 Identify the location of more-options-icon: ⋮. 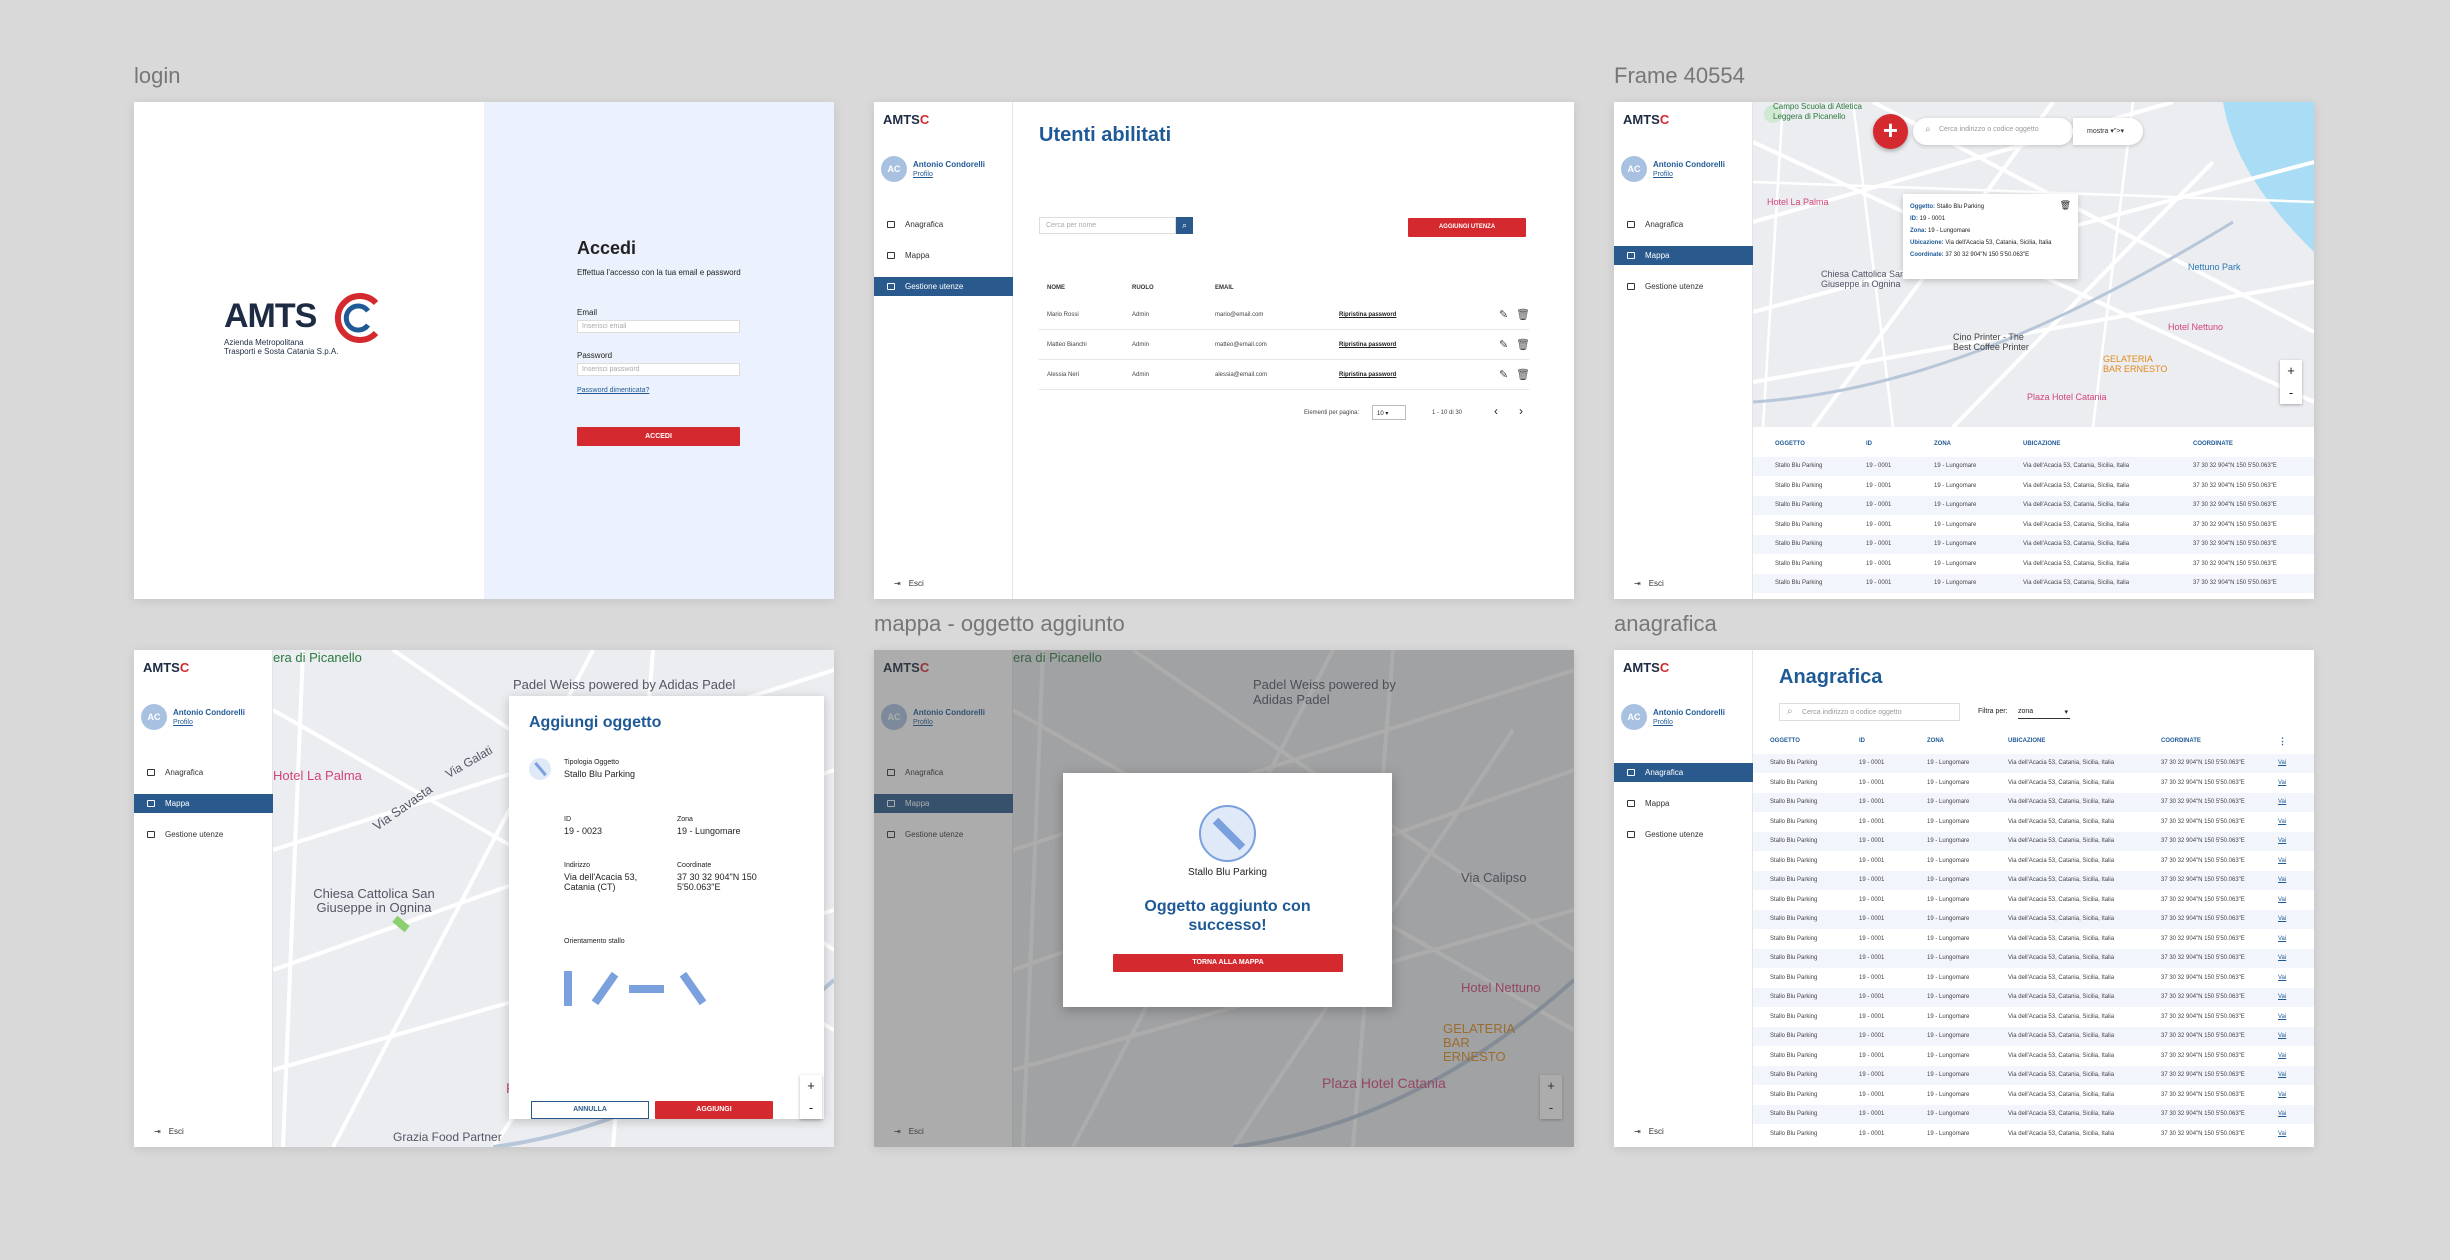
(2282, 741).